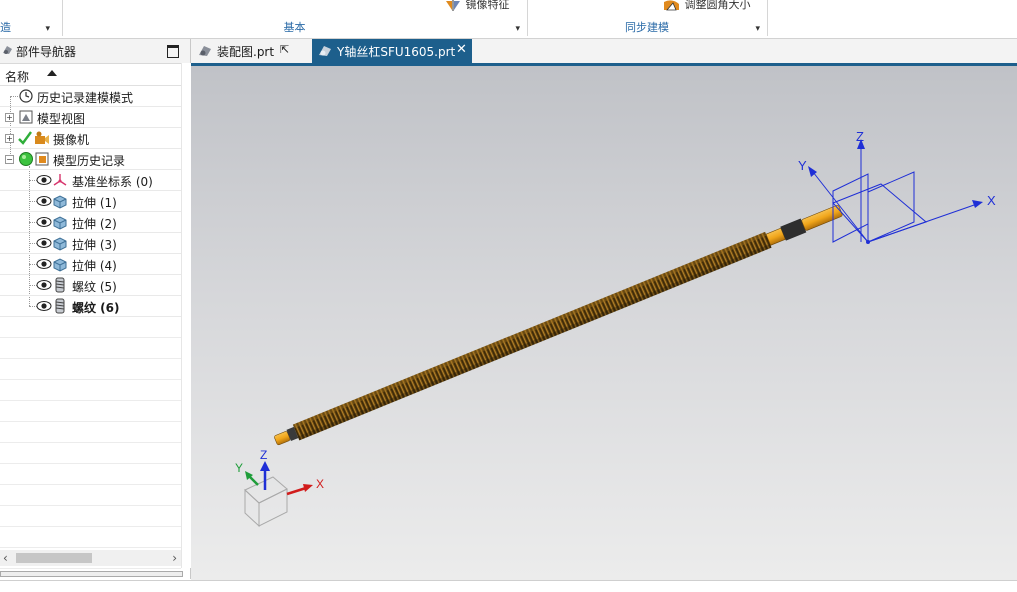 The image size is (1017, 592). I want to click on tab-label: Y轴丝杠SFU1605.prt, so click(396, 52).